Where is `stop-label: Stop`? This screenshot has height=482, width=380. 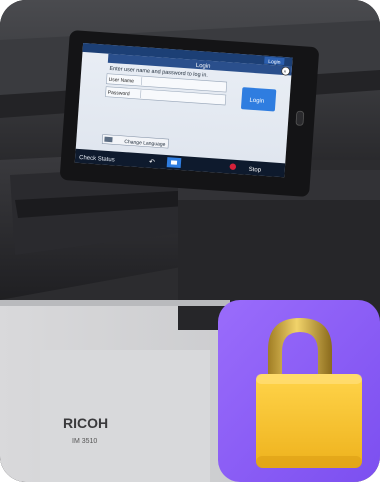
stop-label: Stop is located at coordinates (254, 170).